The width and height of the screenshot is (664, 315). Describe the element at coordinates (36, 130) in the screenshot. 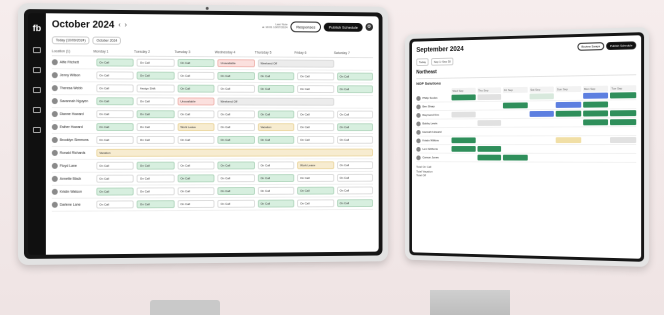

I see `user-icon` at that location.